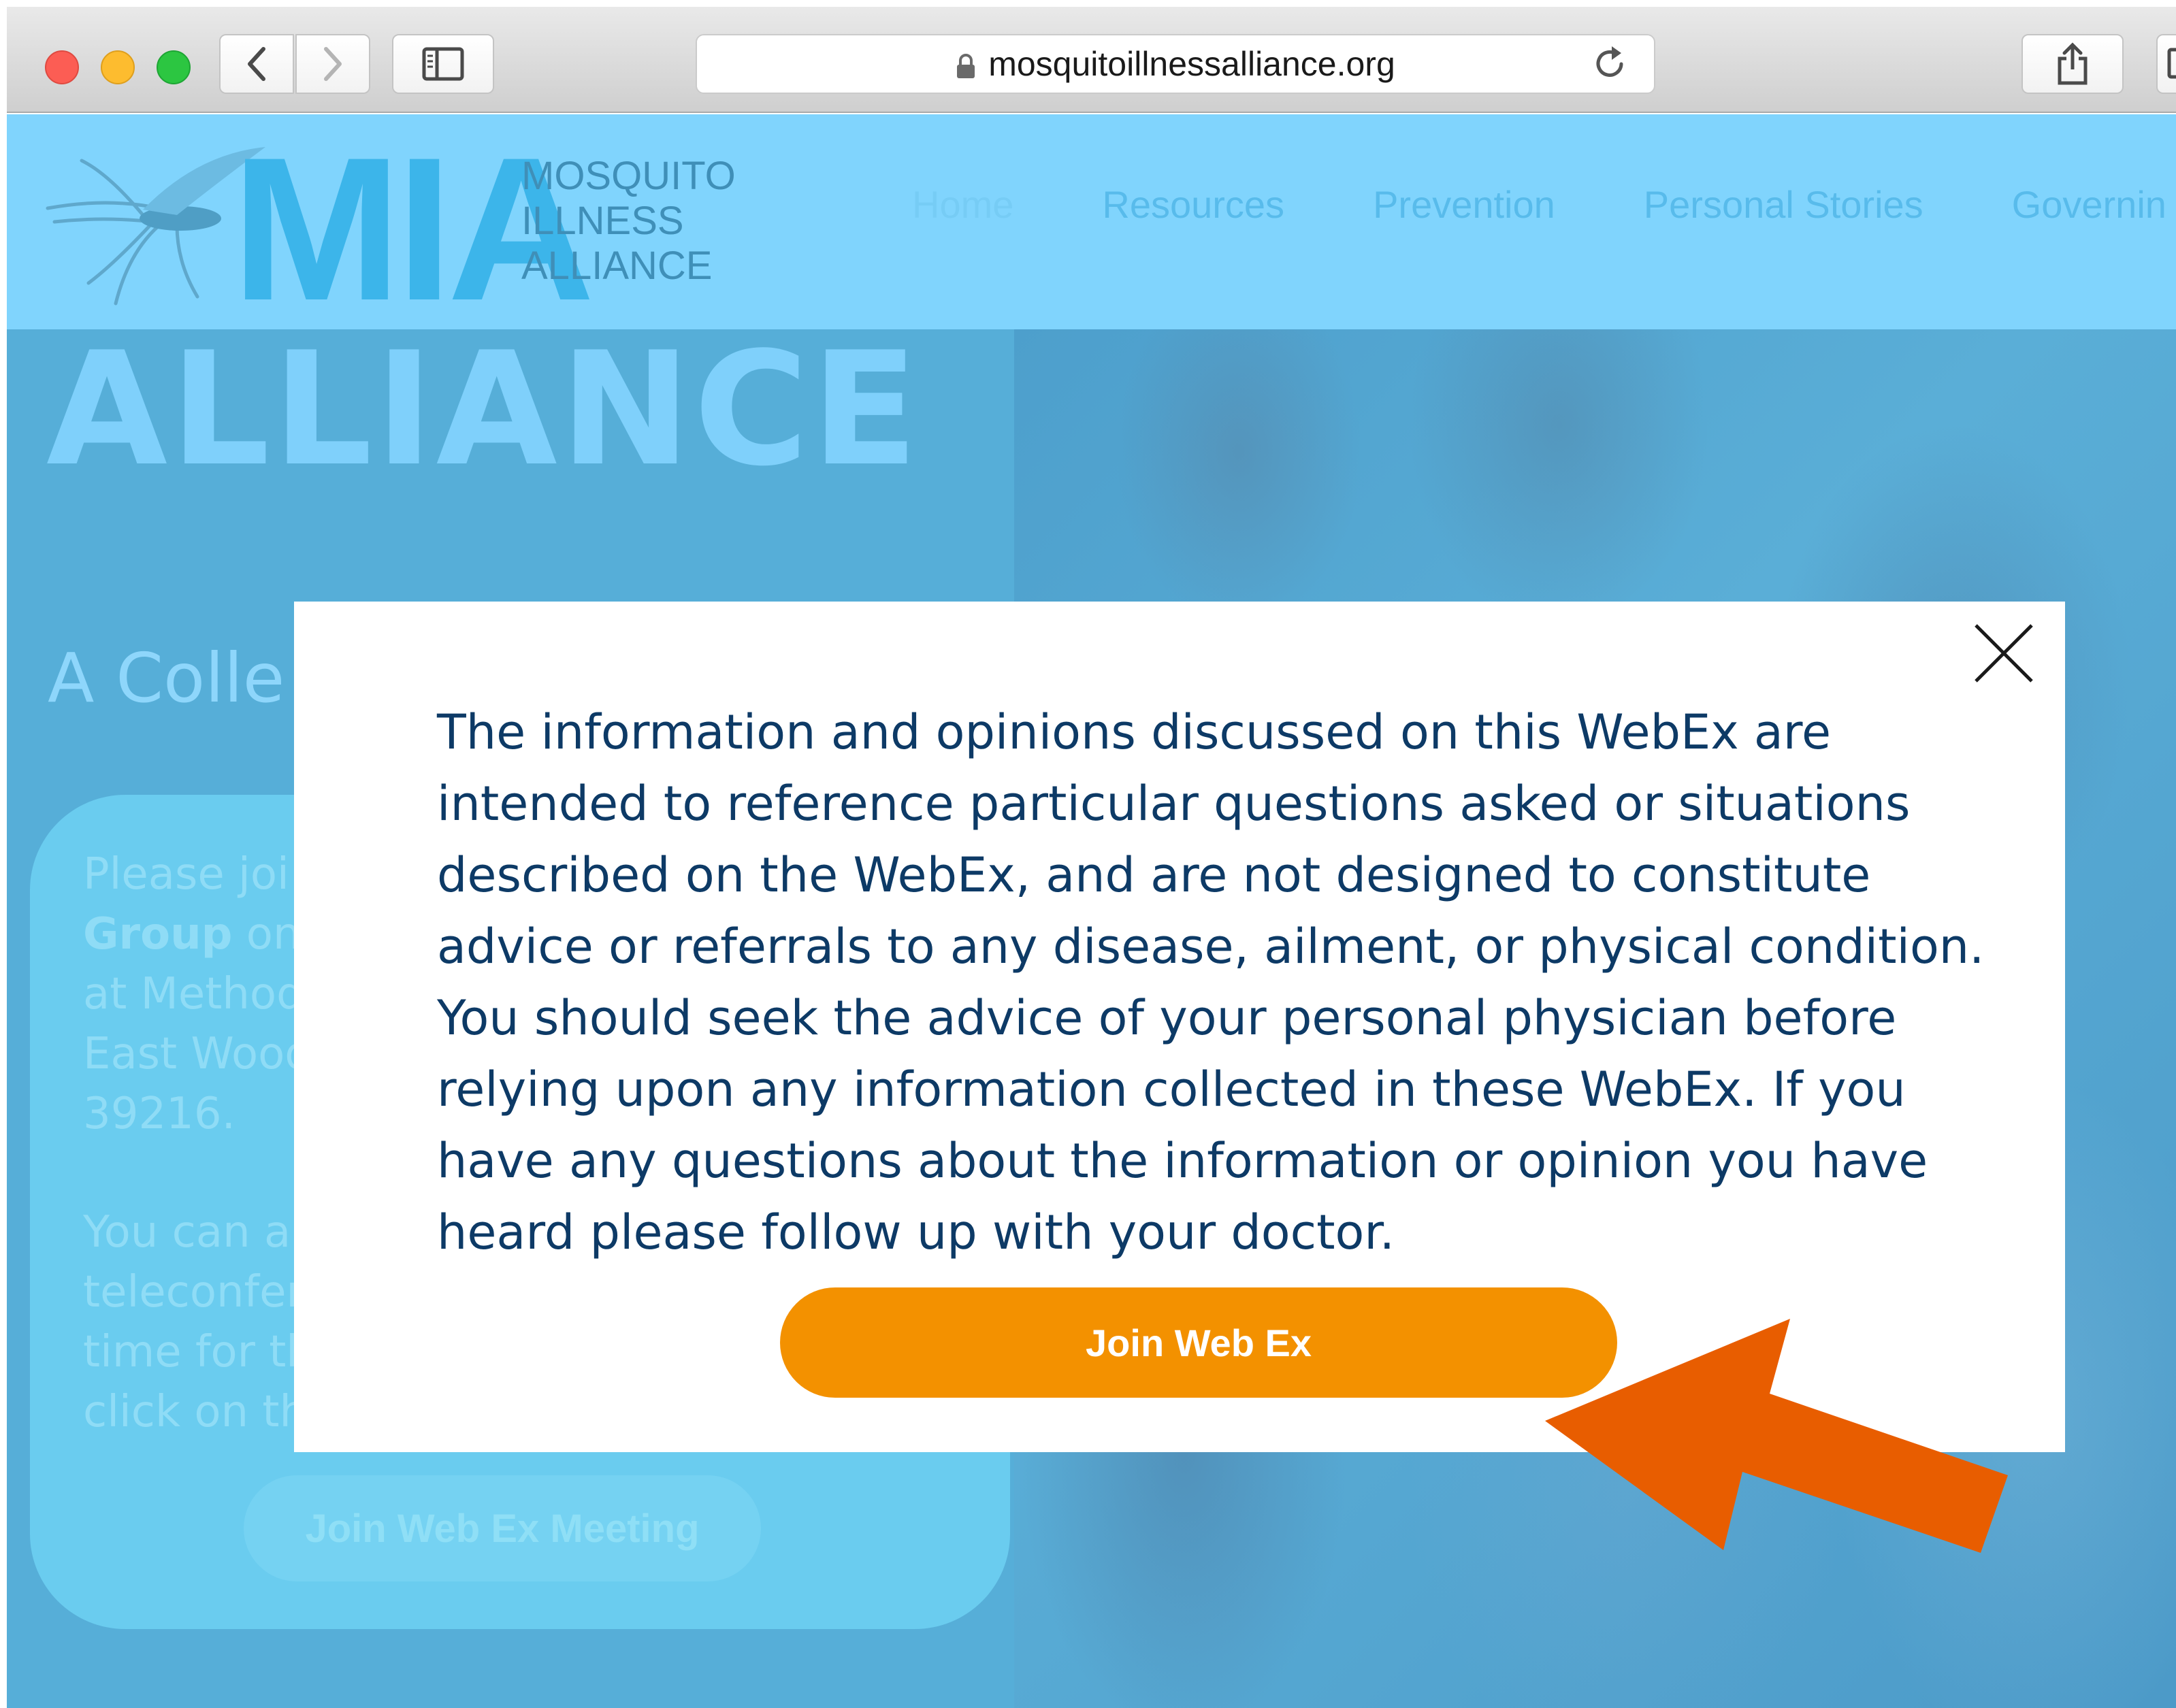  Describe the element at coordinates (415, 229) in the screenshot. I see `site-logo: MIA MOSQUITO ILLNESS ALLIANCE` at that location.